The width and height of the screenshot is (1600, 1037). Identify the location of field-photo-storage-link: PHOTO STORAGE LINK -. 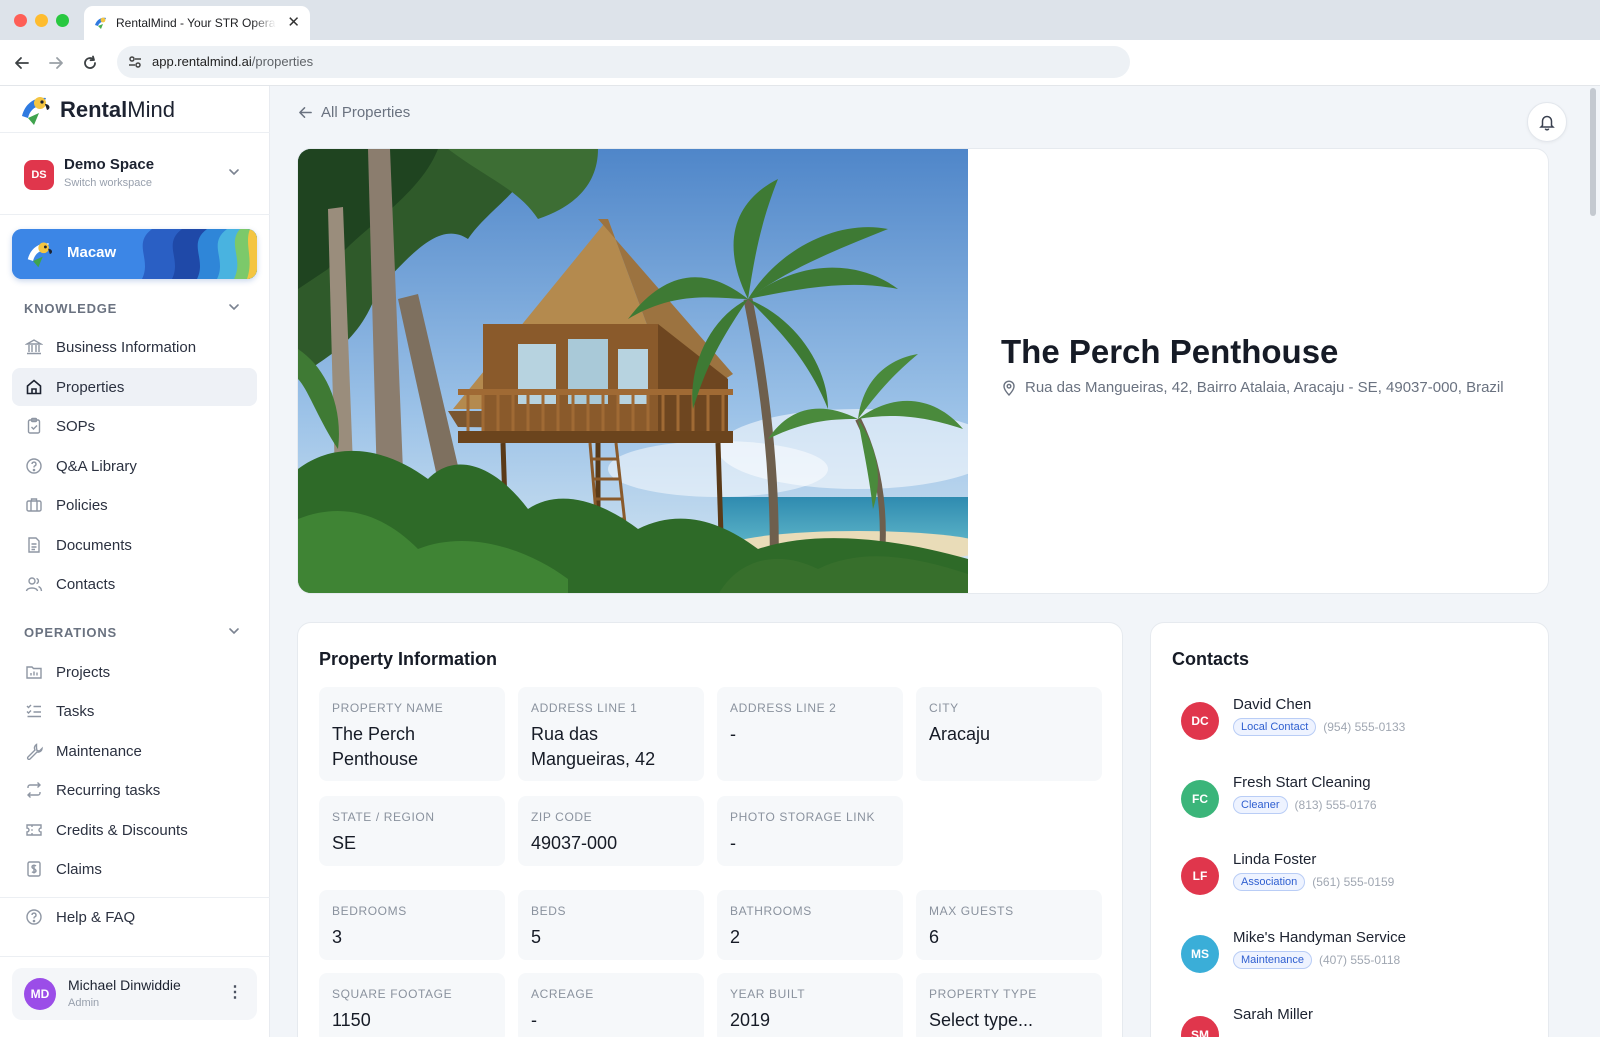
(810, 831).